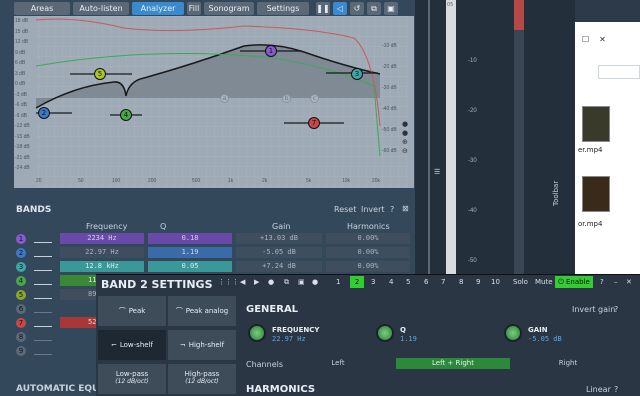 This screenshot has width=640, height=396. Describe the element at coordinates (256, 282) in the screenshot. I see `next-band-icon: ▶` at that location.